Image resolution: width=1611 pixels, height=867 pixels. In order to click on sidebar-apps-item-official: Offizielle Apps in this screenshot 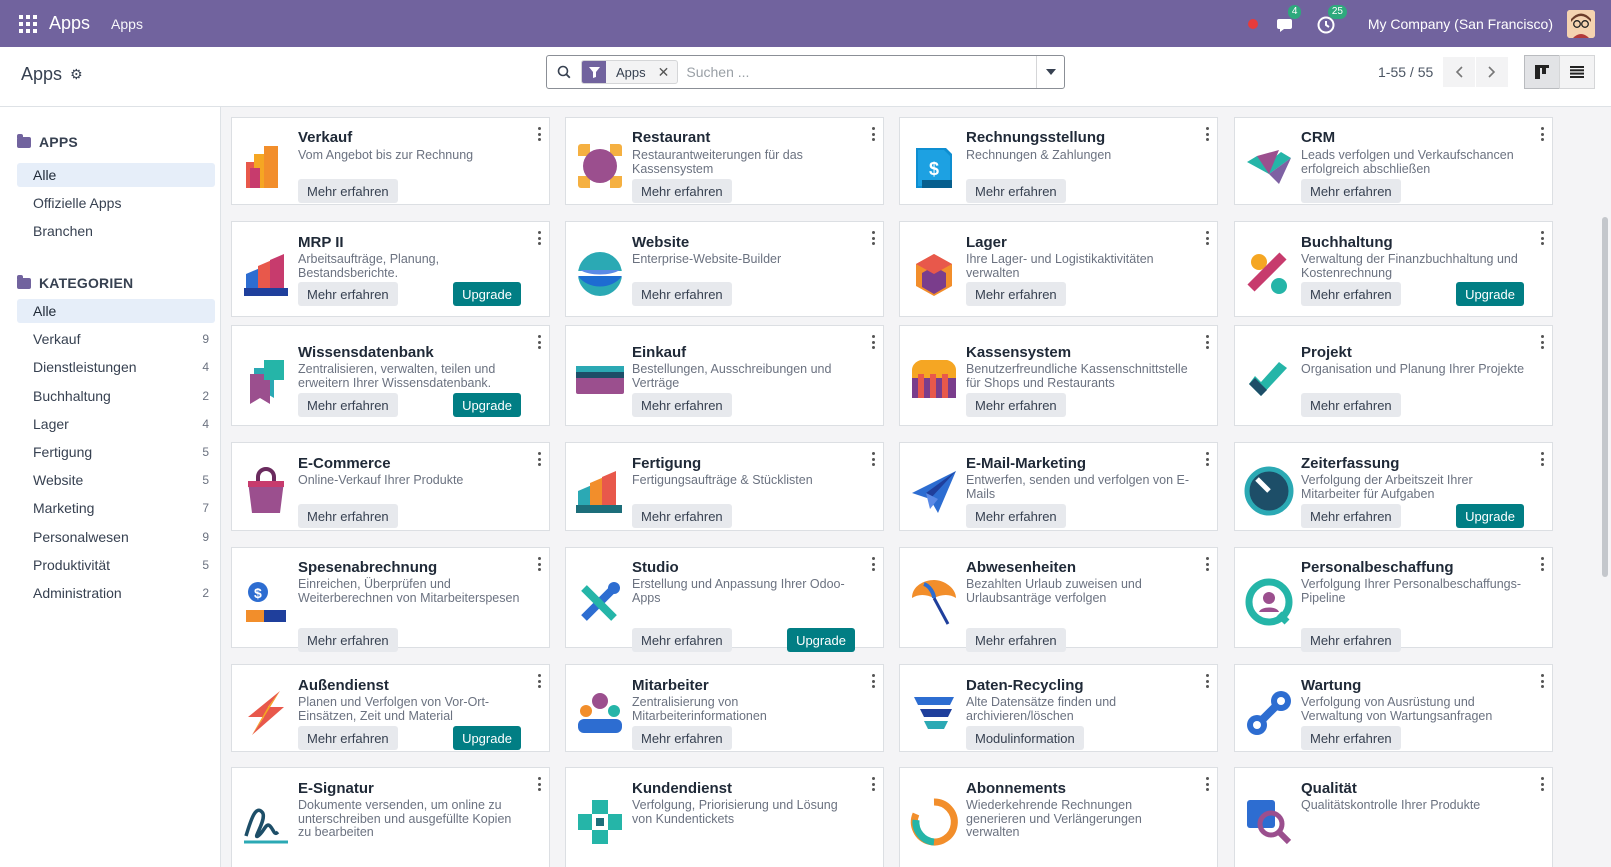, I will do `click(116, 203)`.